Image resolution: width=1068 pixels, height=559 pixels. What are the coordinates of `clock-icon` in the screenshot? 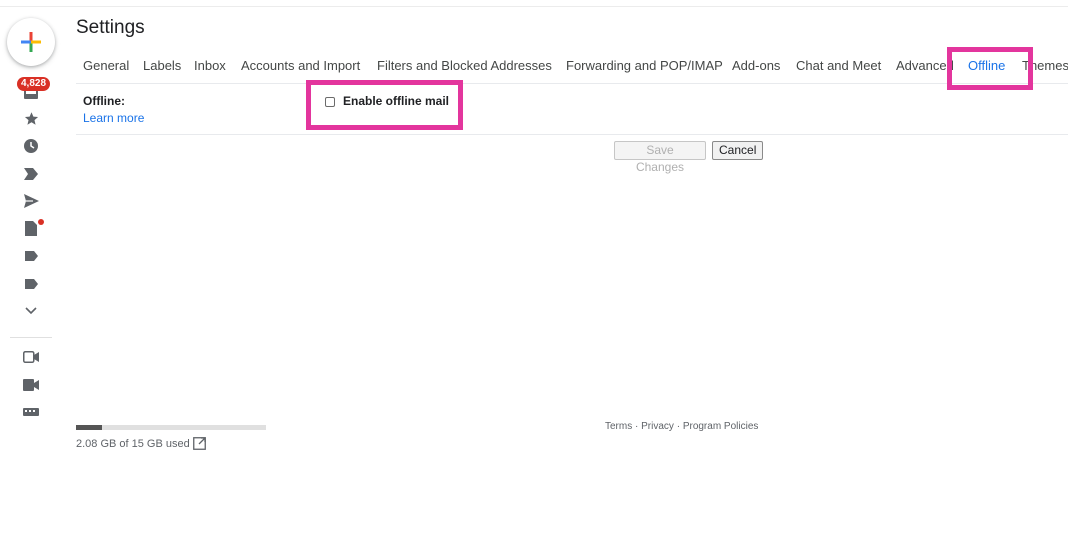 It's located at (31, 146).